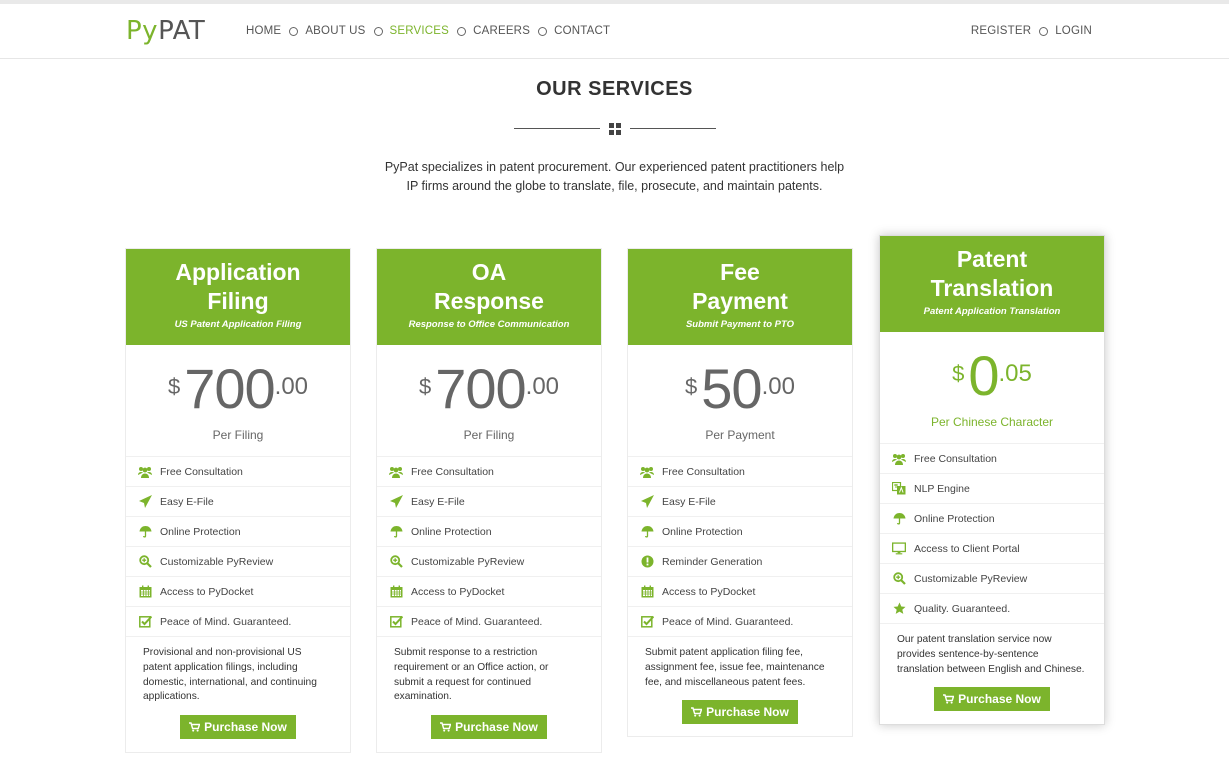 The height and width of the screenshot is (768, 1229). What do you see at coordinates (207, 591) in the screenshot?
I see `feature-label: Access to PyDocket` at bounding box center [207, 591].